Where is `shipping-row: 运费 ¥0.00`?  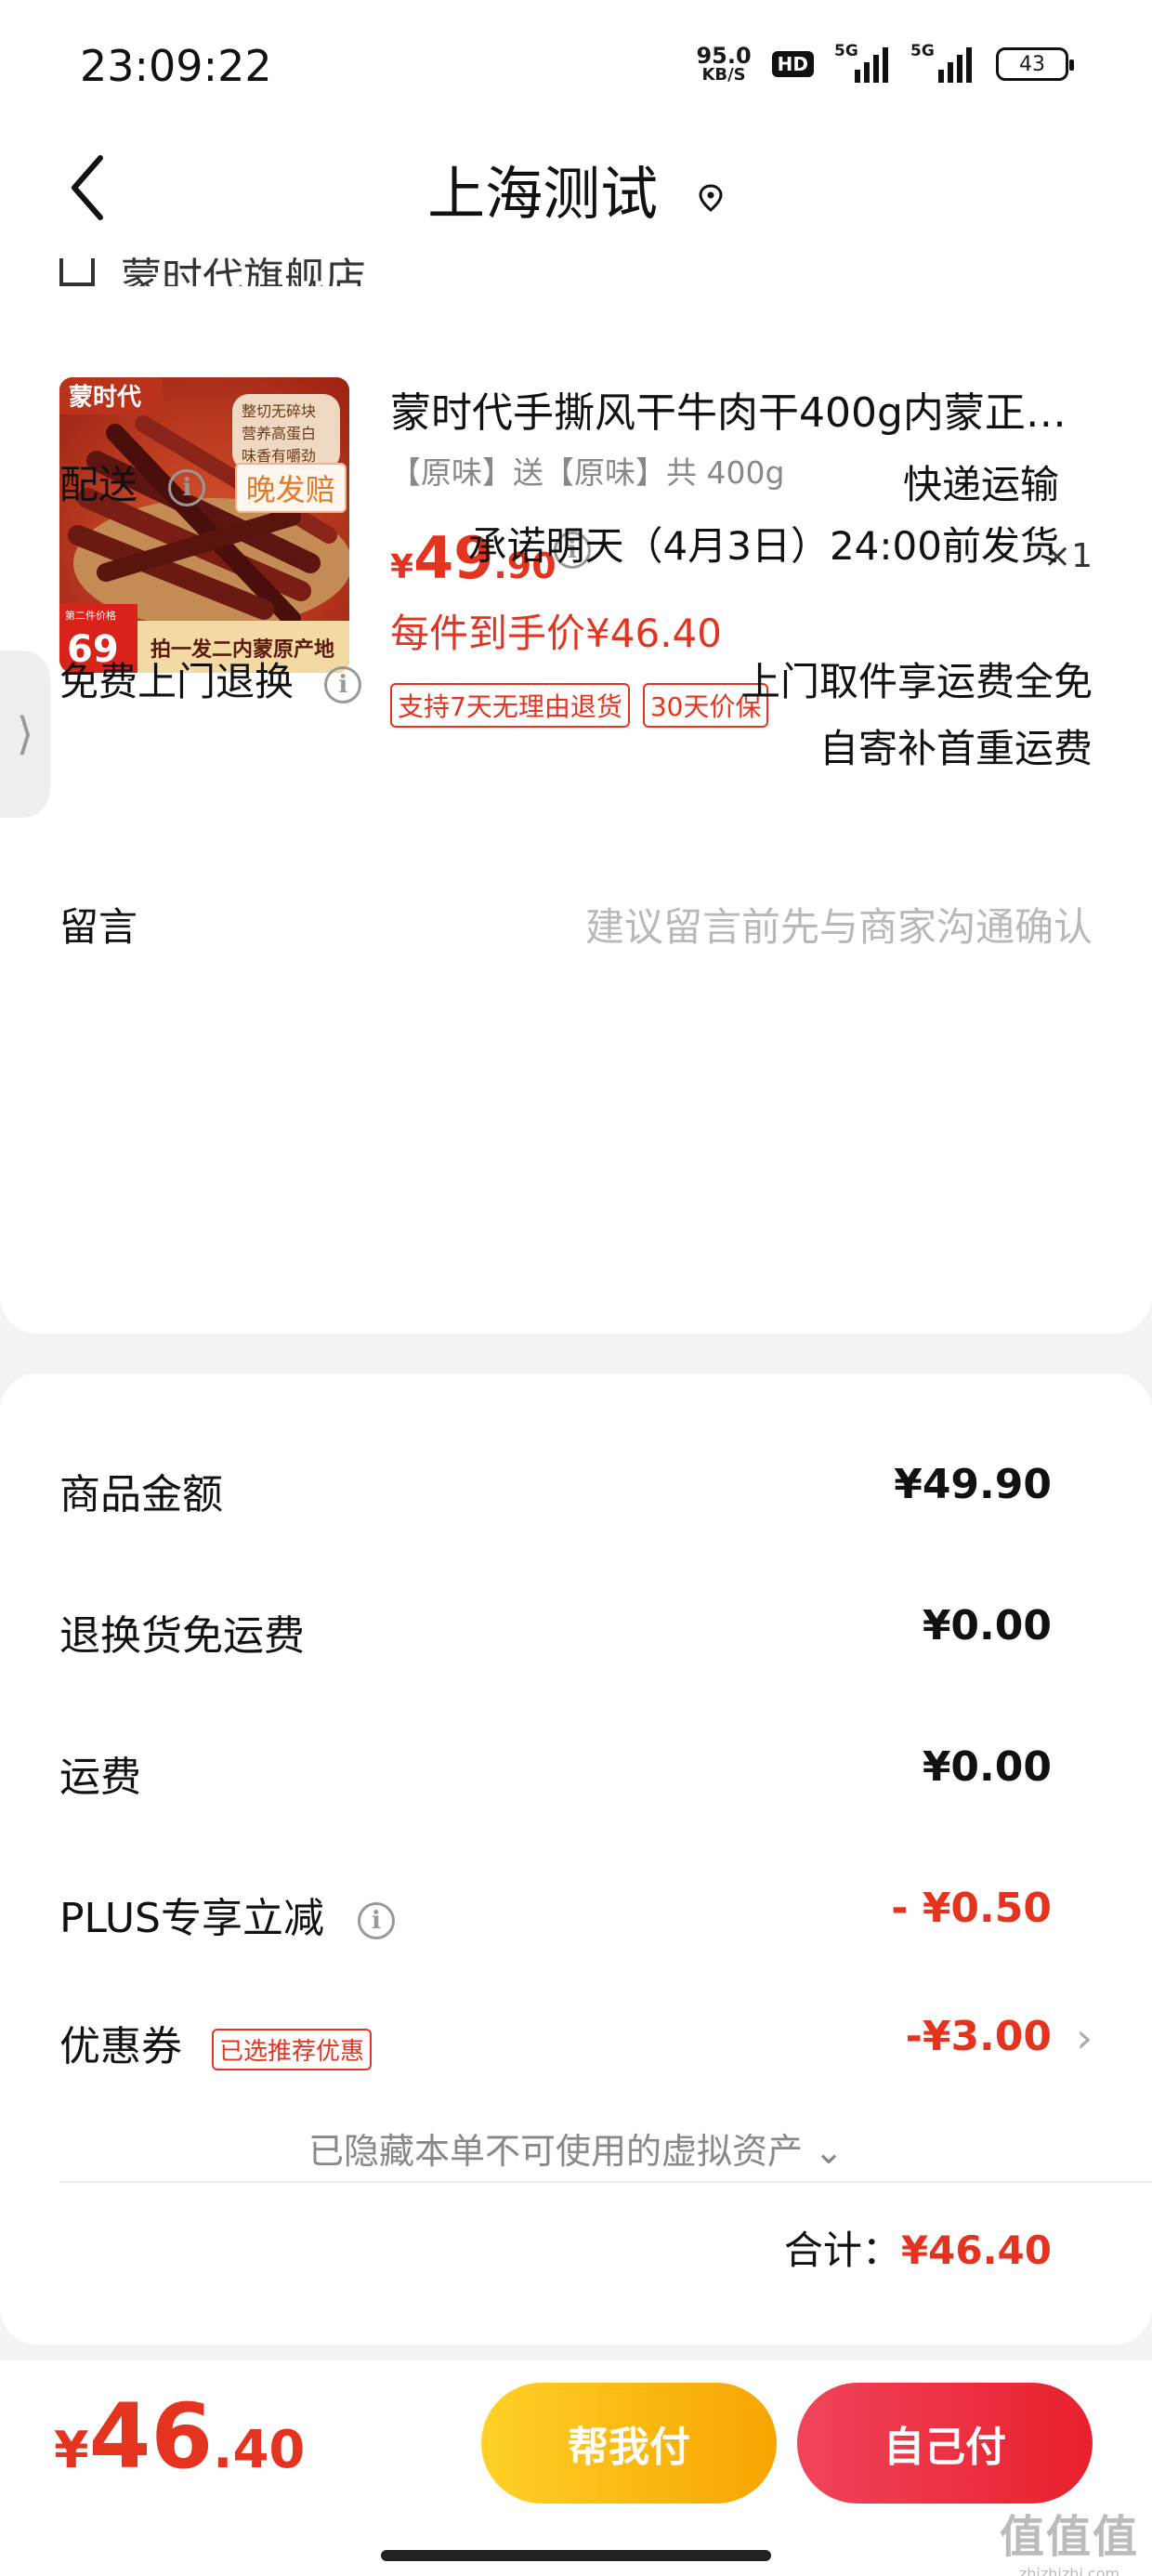
shipping-row: 运费 ¥0.00 is located at coordinates (555, 1773).